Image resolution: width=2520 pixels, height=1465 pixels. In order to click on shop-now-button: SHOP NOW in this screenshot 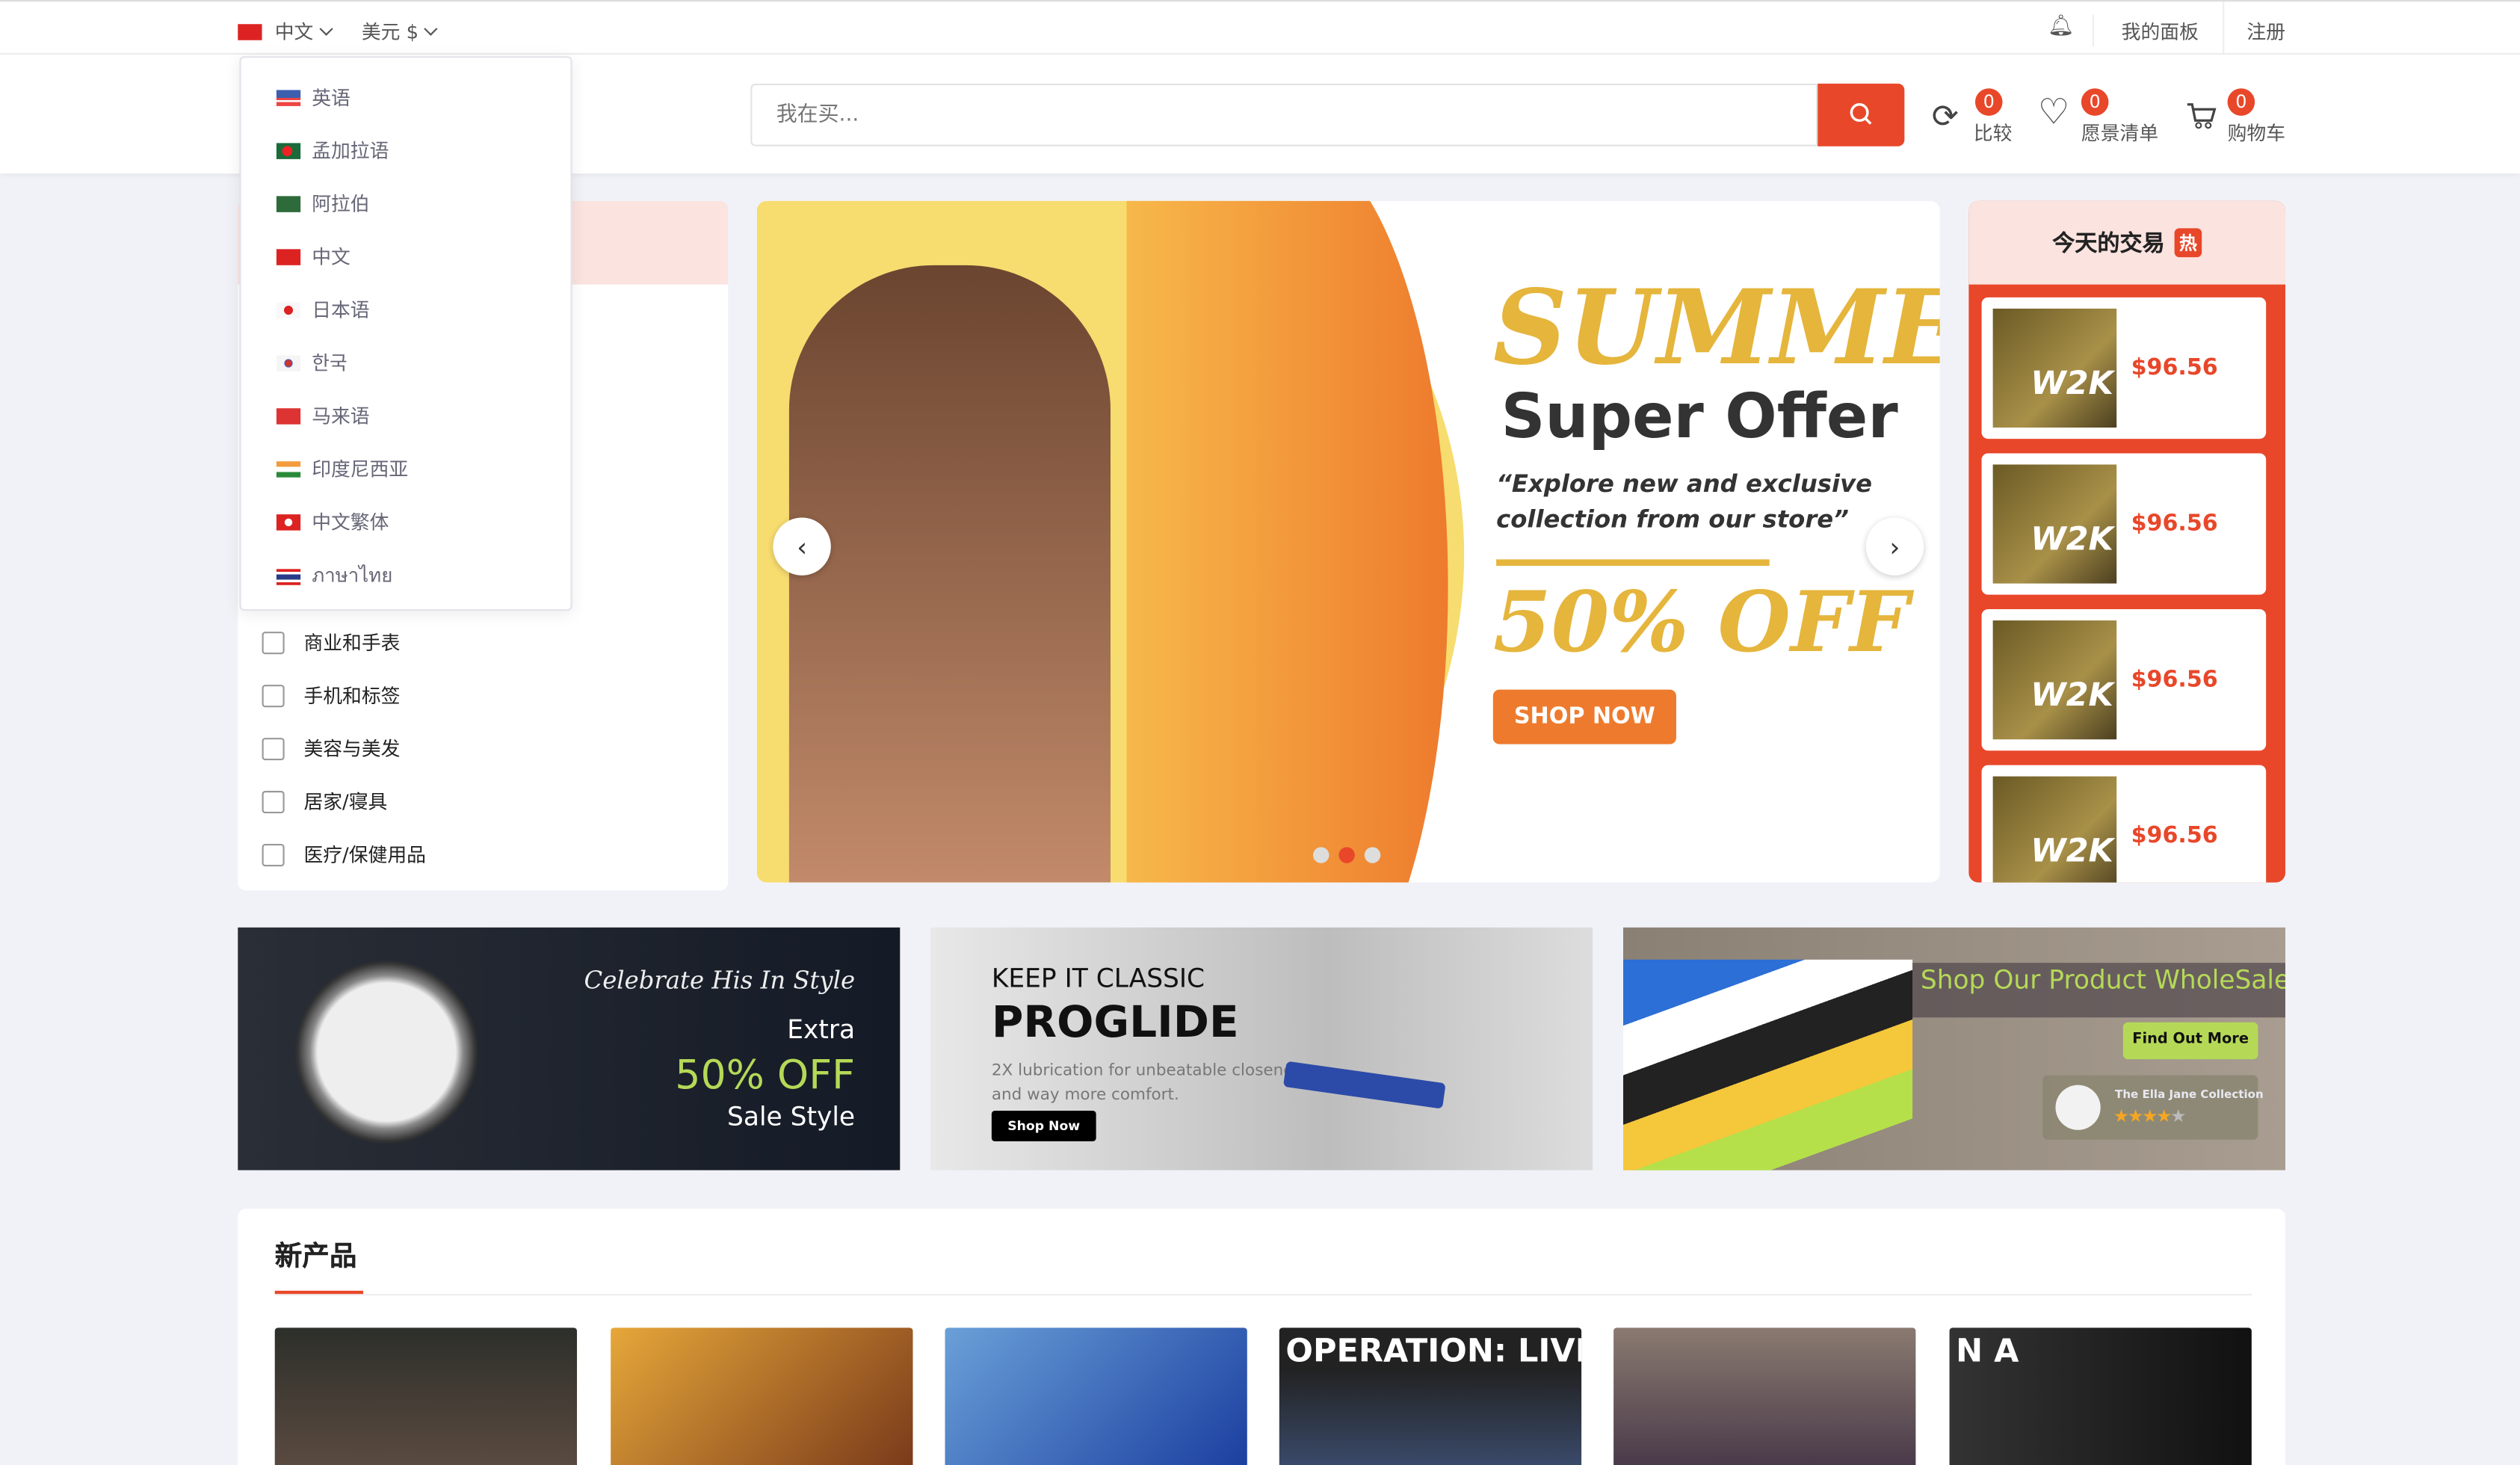, I will do `click(1584, 716)`.